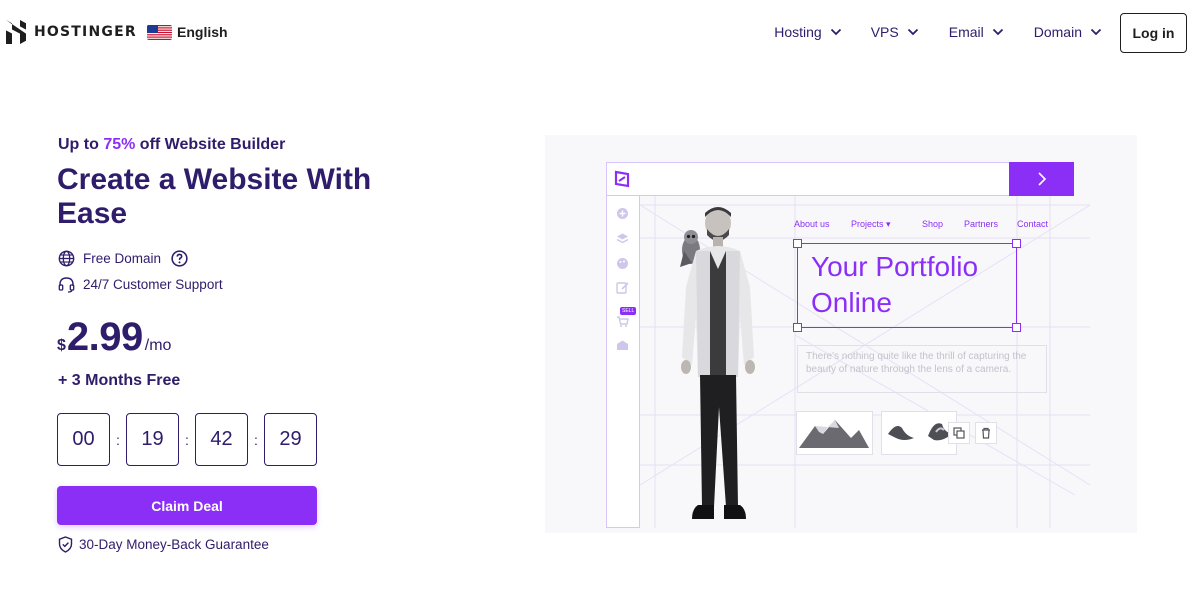  What do you see at coordinates (622, 345) in the screenshot?
I see `chat-icon` at bounding box center [622, 345].